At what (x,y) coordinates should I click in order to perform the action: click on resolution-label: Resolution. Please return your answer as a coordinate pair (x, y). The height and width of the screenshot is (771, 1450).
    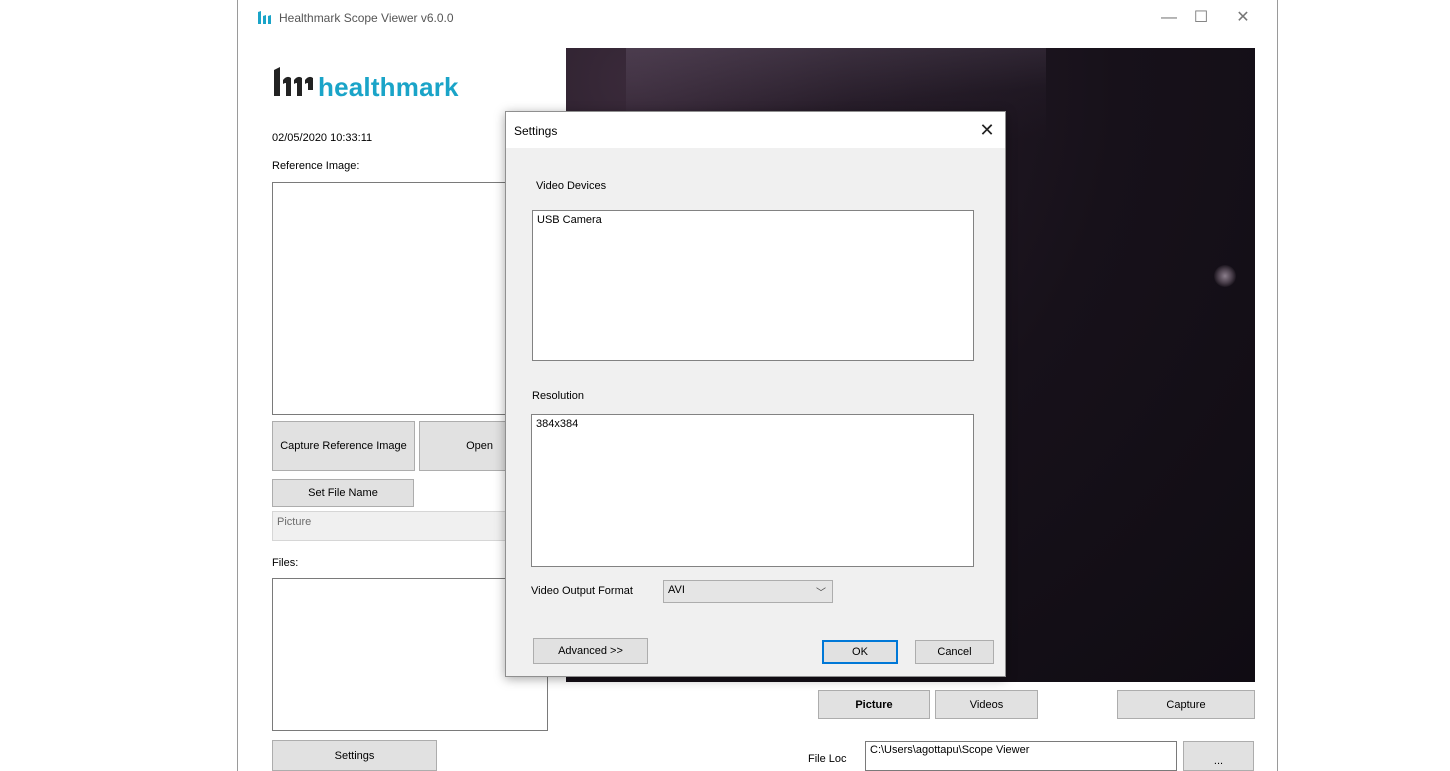
    Looking at the image, I should click on (558, 396).